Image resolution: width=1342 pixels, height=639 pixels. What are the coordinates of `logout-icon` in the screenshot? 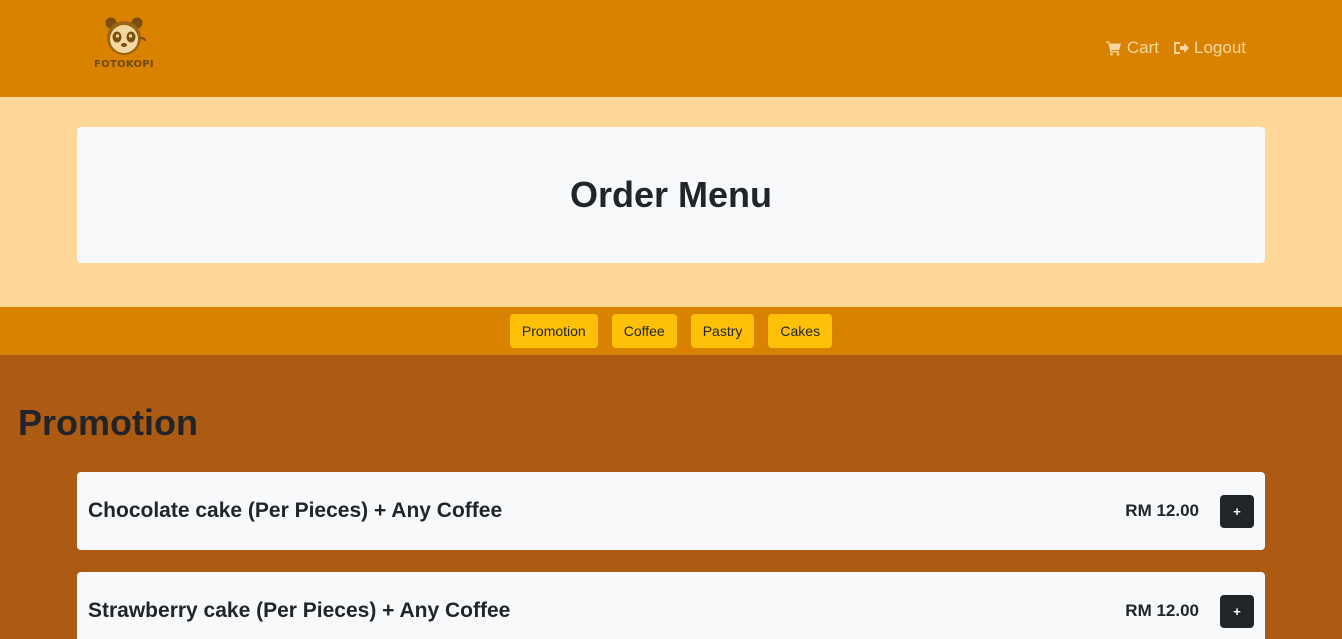 It's located at (1181, 48).